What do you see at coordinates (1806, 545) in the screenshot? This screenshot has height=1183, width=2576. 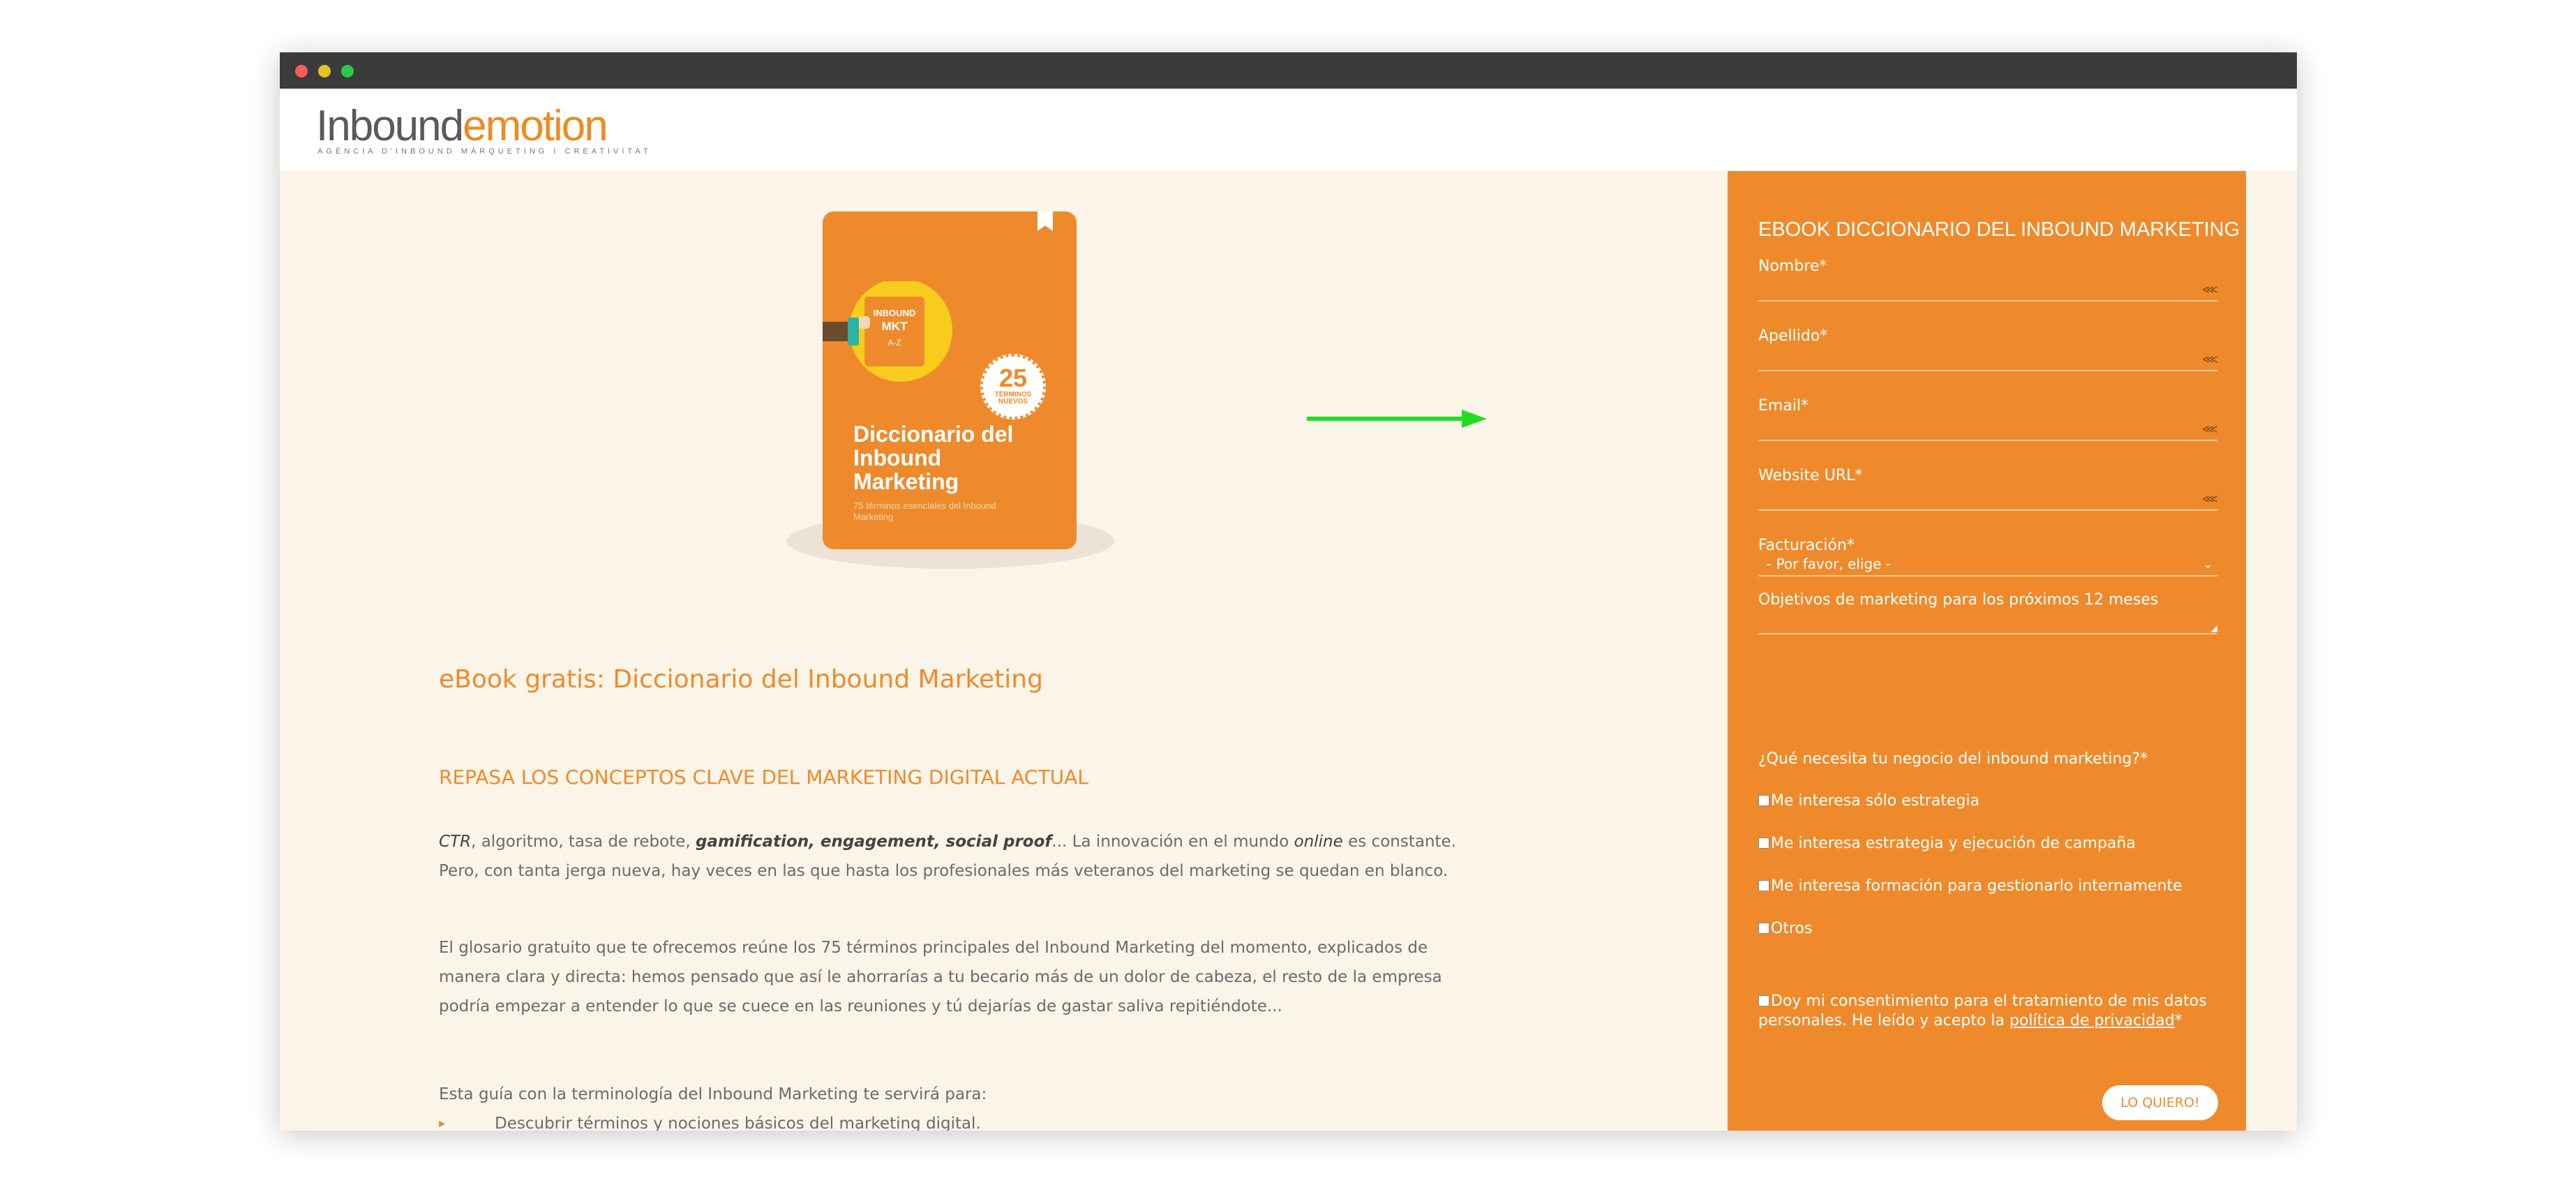 I see `billing-label: Facturación*` at bounding box center [1806, 545].